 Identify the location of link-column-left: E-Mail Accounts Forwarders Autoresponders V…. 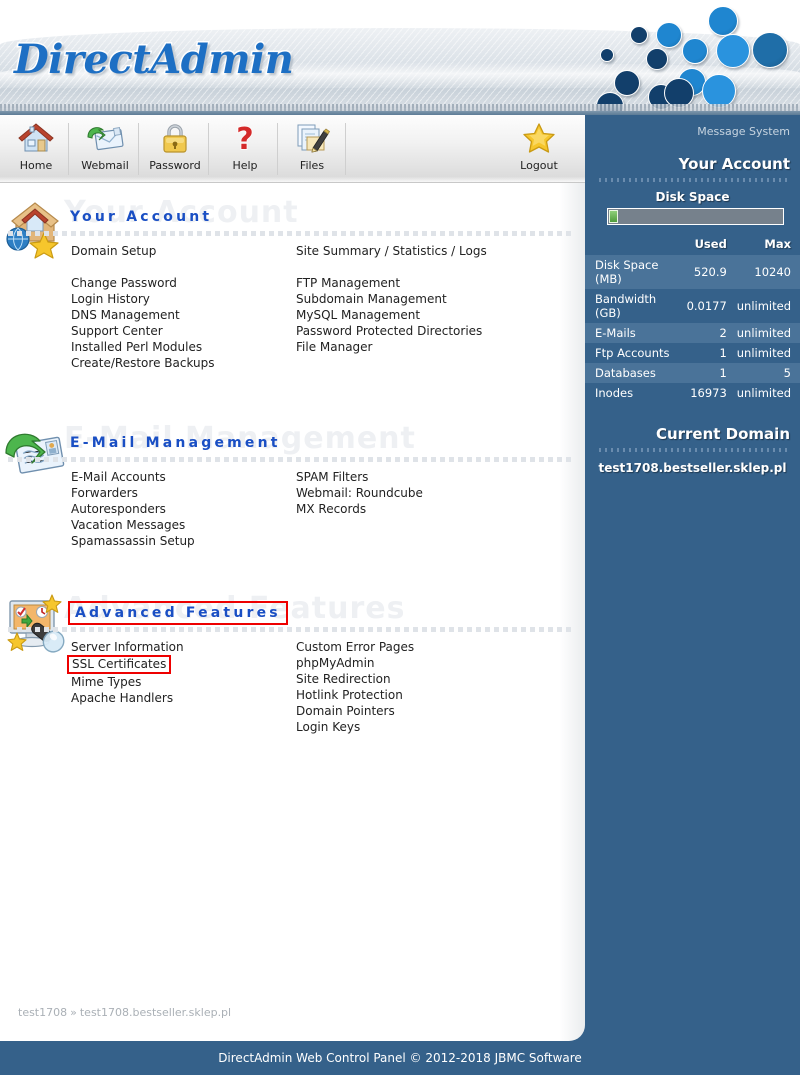
(133, 509).